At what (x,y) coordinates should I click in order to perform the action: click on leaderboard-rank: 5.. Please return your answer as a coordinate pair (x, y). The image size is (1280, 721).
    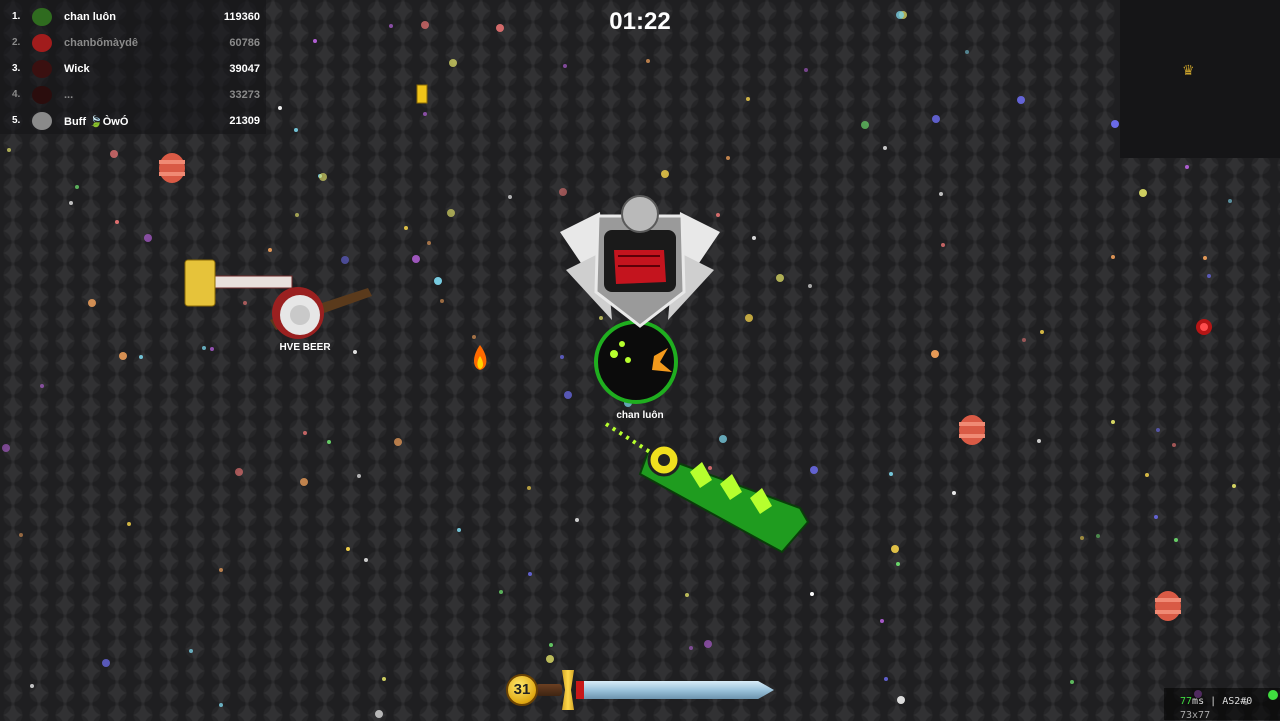
    Looking at the image, I should click on (16, 120).